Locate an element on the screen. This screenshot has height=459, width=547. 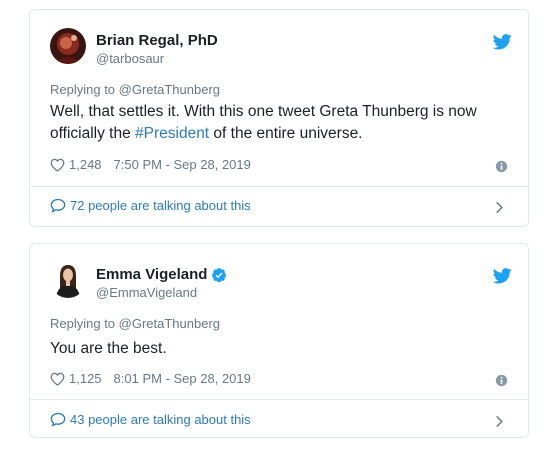
talking-about-text: 43 people are talking about this is located at coordinates (160, 419).